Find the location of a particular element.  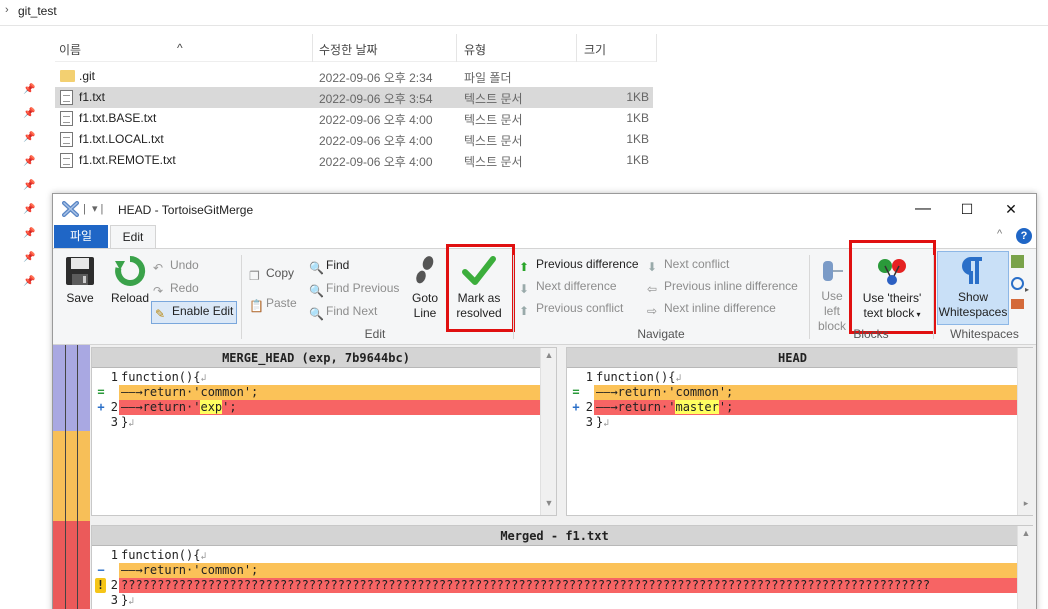

line-text: }↲ is located at coordinates (601, 423).